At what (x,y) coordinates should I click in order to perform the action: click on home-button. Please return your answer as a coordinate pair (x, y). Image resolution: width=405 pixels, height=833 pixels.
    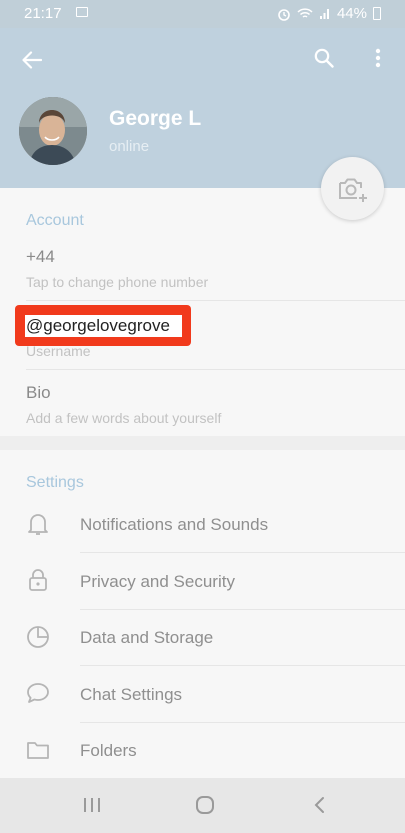
    Looking at the image, I should click on (205, 805).